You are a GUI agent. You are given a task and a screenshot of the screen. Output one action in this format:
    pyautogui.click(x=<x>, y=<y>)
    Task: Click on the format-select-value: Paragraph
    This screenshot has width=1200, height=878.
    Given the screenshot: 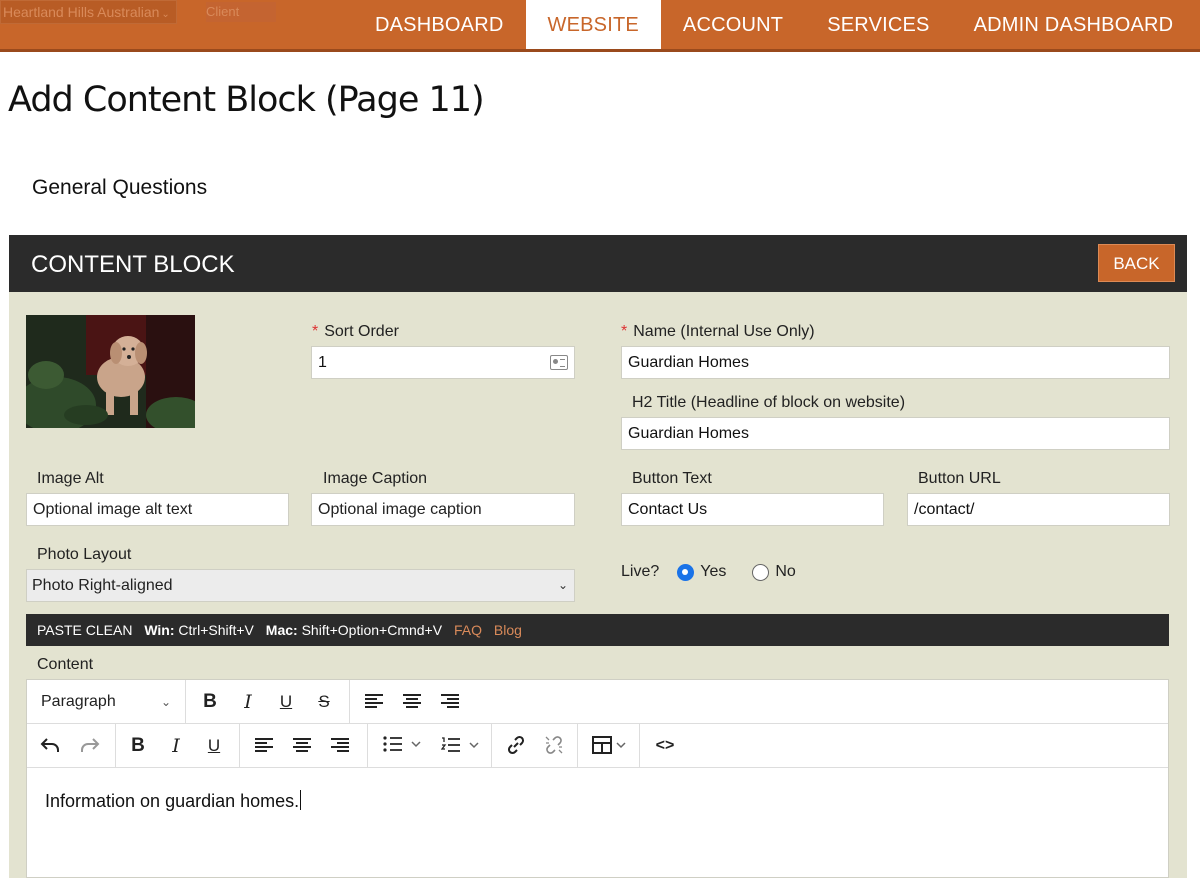 What is the action you would take?
    pyautogui.click(x=78, y=701)
    